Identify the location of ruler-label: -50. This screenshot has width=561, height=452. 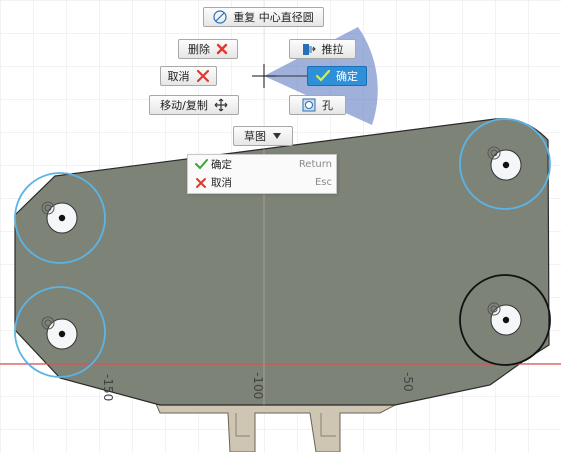
(408, 382).